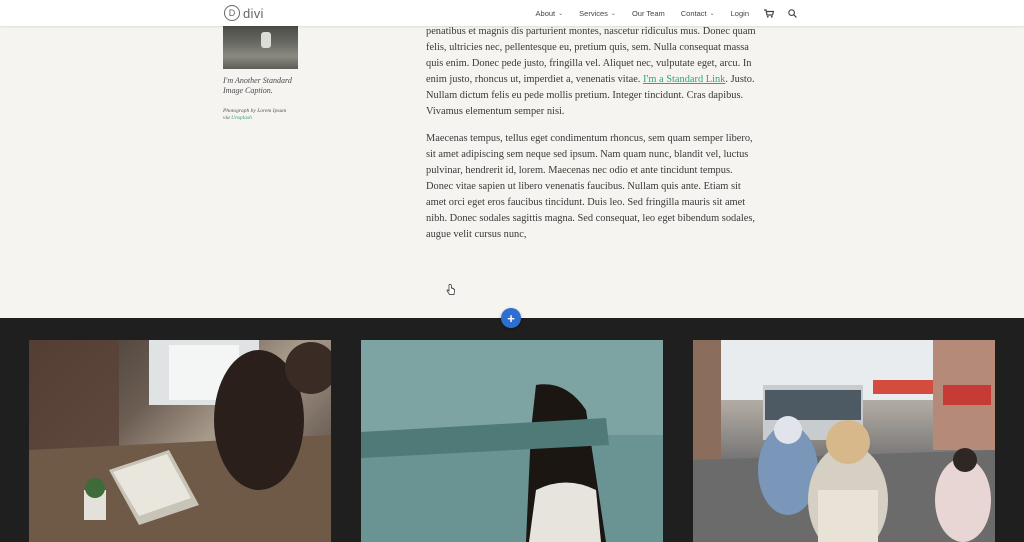 The image size is (1024, 542). What do you see at coordinates (512, 441) in the screenshot?
I see `photo-blindfolded-woman` at bounding box center [512, 441].